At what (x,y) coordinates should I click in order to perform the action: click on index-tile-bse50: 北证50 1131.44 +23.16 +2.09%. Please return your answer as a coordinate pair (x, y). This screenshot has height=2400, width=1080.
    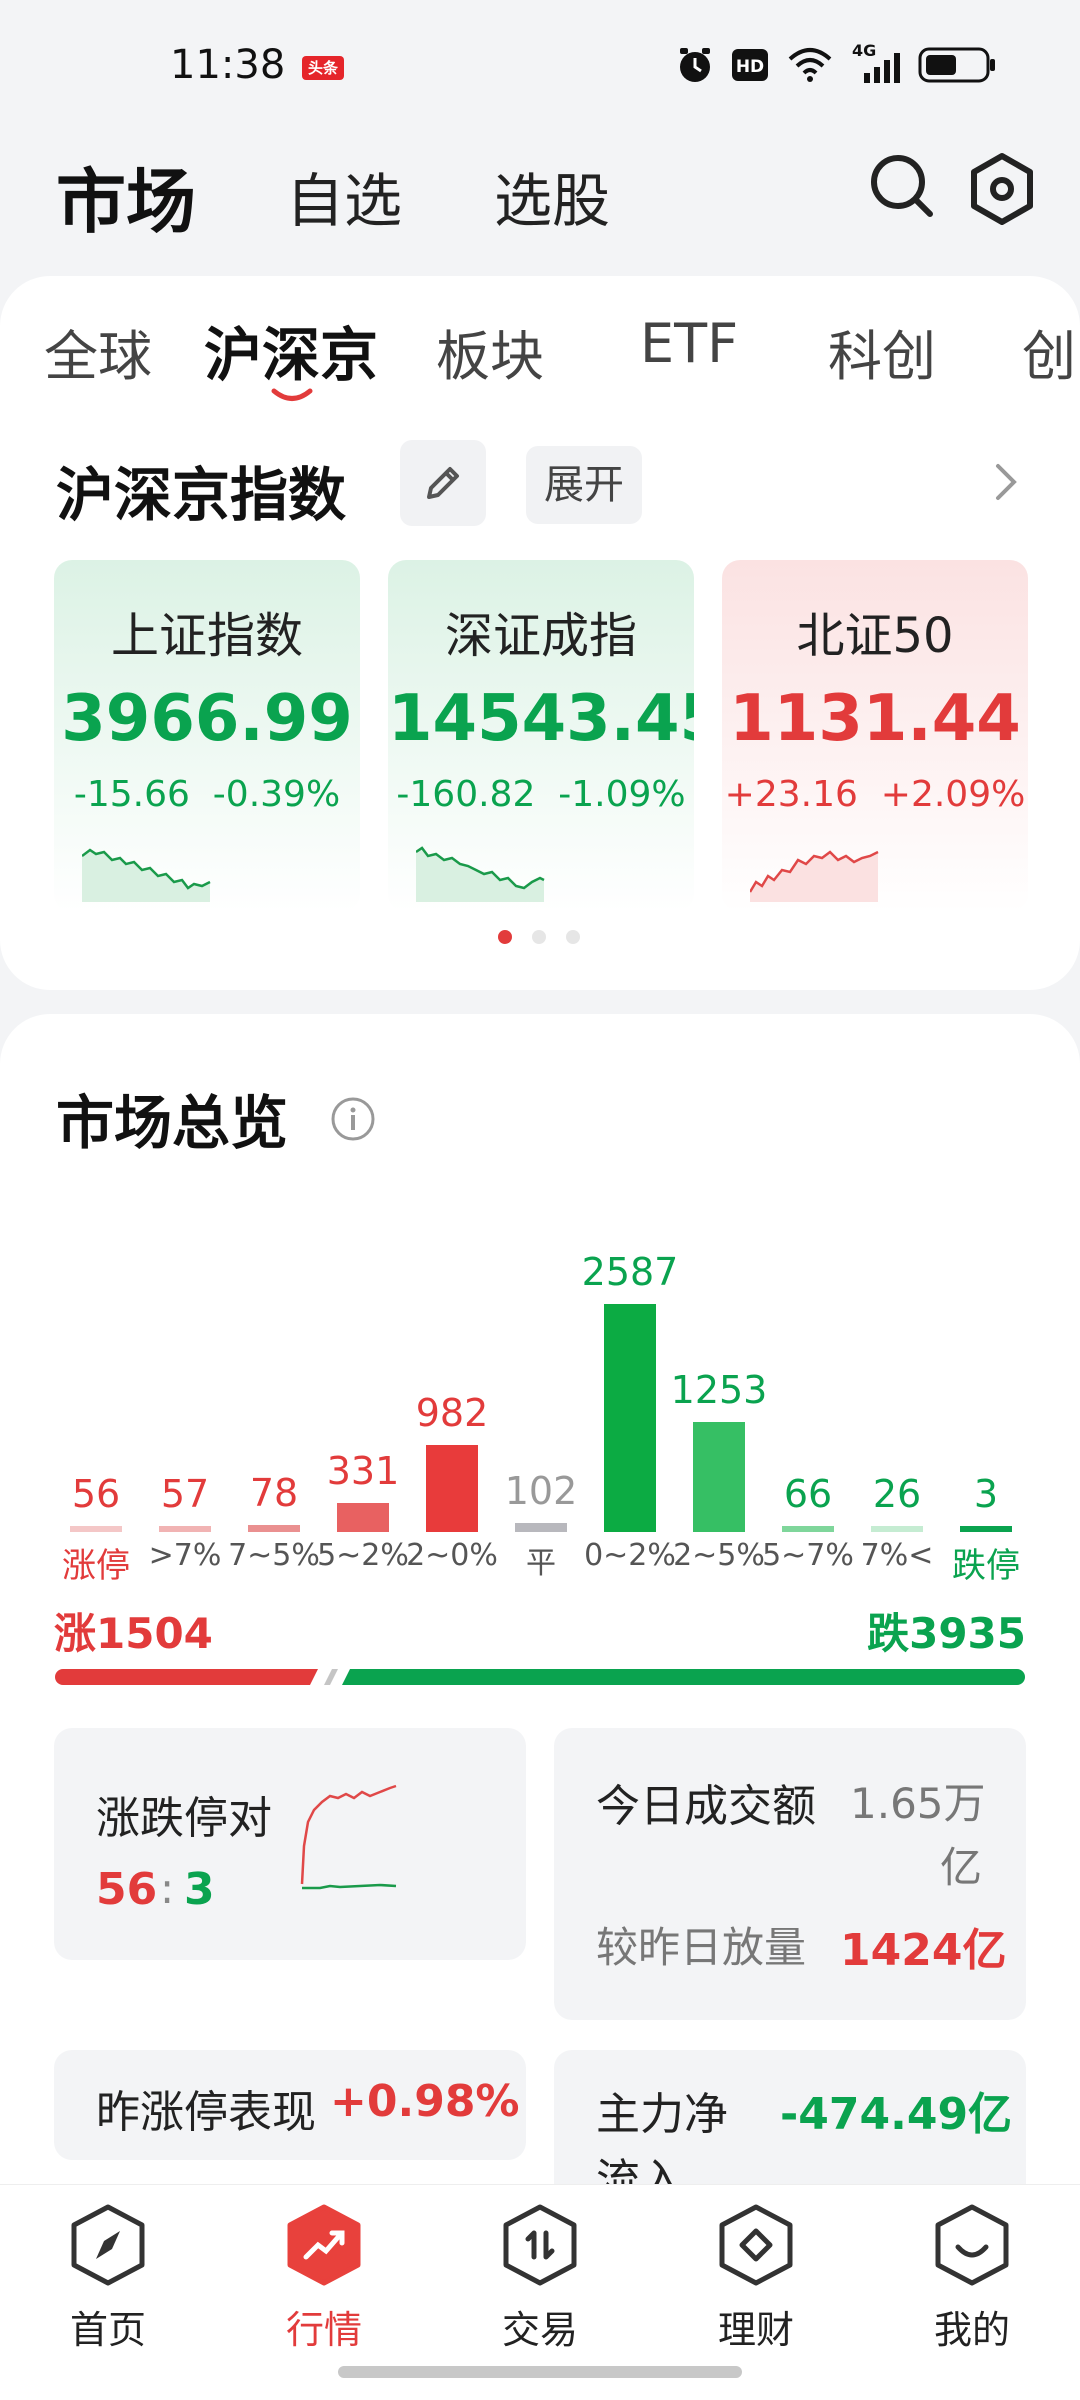
    Looking at the image, I should click on (875, 736).